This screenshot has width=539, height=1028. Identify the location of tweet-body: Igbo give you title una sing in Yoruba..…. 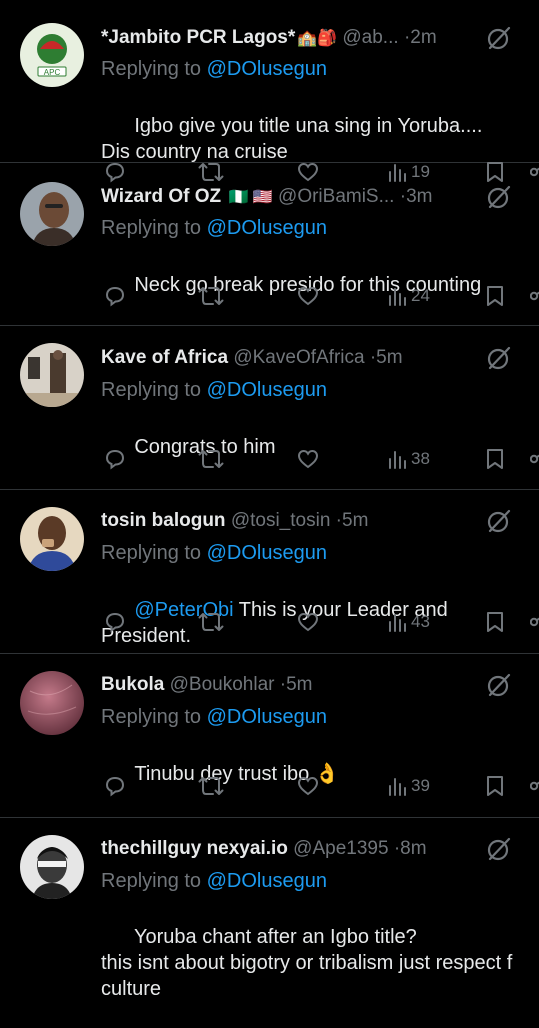
(294, 139).